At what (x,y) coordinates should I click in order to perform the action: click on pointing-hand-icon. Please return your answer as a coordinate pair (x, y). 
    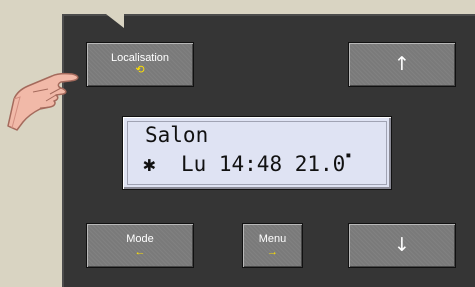
    Looking at the image, I should click on (43, 101).